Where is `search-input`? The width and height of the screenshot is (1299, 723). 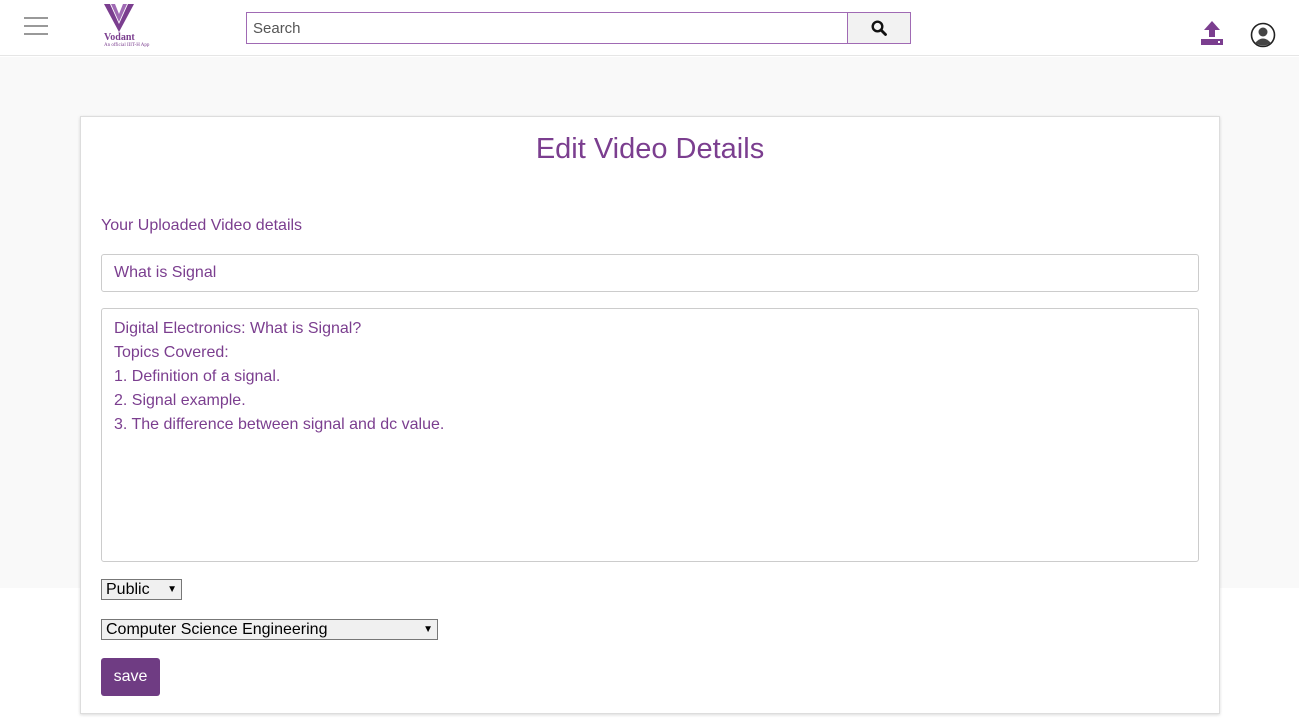
search-input is located at coordinates (546, 28).